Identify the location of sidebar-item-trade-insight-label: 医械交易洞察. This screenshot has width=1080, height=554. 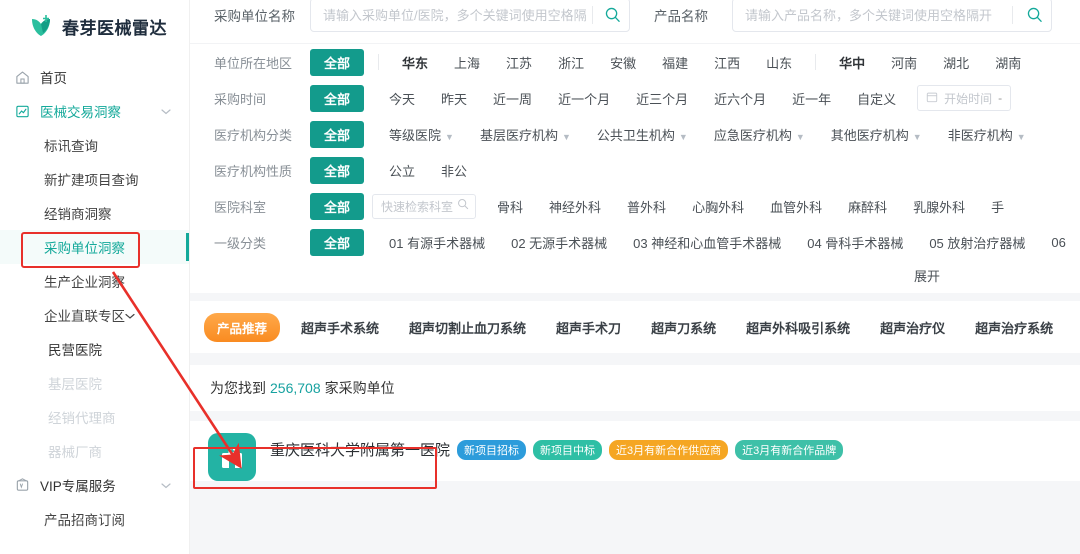
(80, 112).